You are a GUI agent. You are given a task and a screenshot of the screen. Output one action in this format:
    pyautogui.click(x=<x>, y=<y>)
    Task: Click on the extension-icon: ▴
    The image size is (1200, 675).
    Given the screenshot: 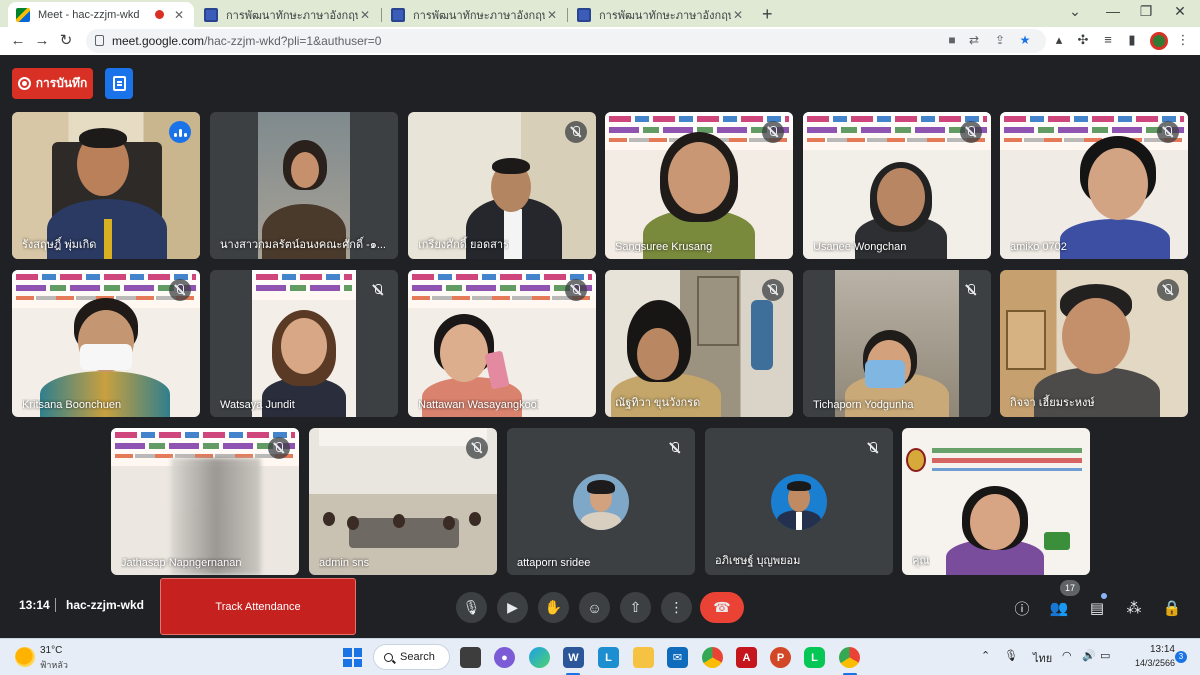 What is the action you would take?
    pyautogui.click(x=1059, y=40)
    